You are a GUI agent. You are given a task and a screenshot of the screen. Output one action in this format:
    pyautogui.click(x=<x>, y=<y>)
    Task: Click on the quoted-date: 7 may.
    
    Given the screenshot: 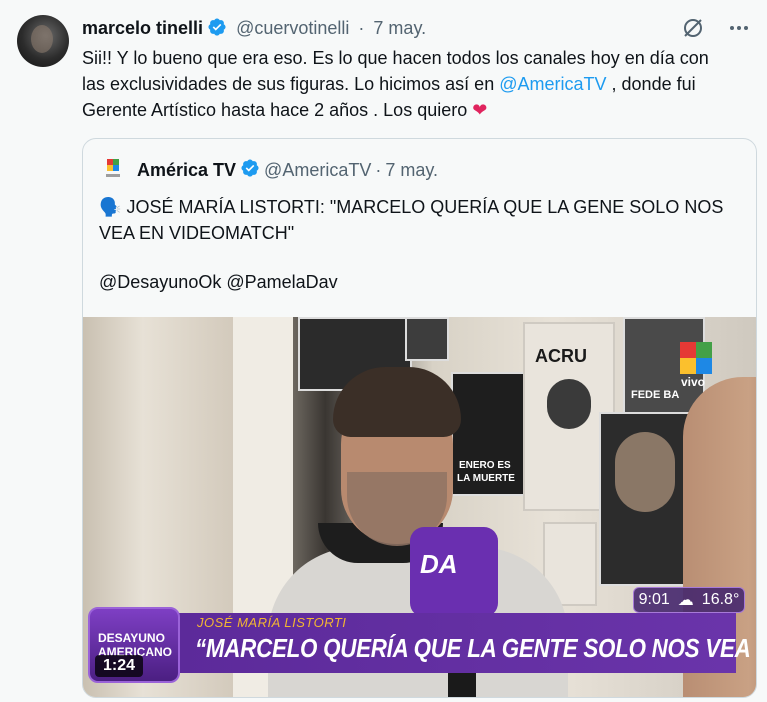 What is the action you would take?
    pyautogui.click(x=411, y=170)
    